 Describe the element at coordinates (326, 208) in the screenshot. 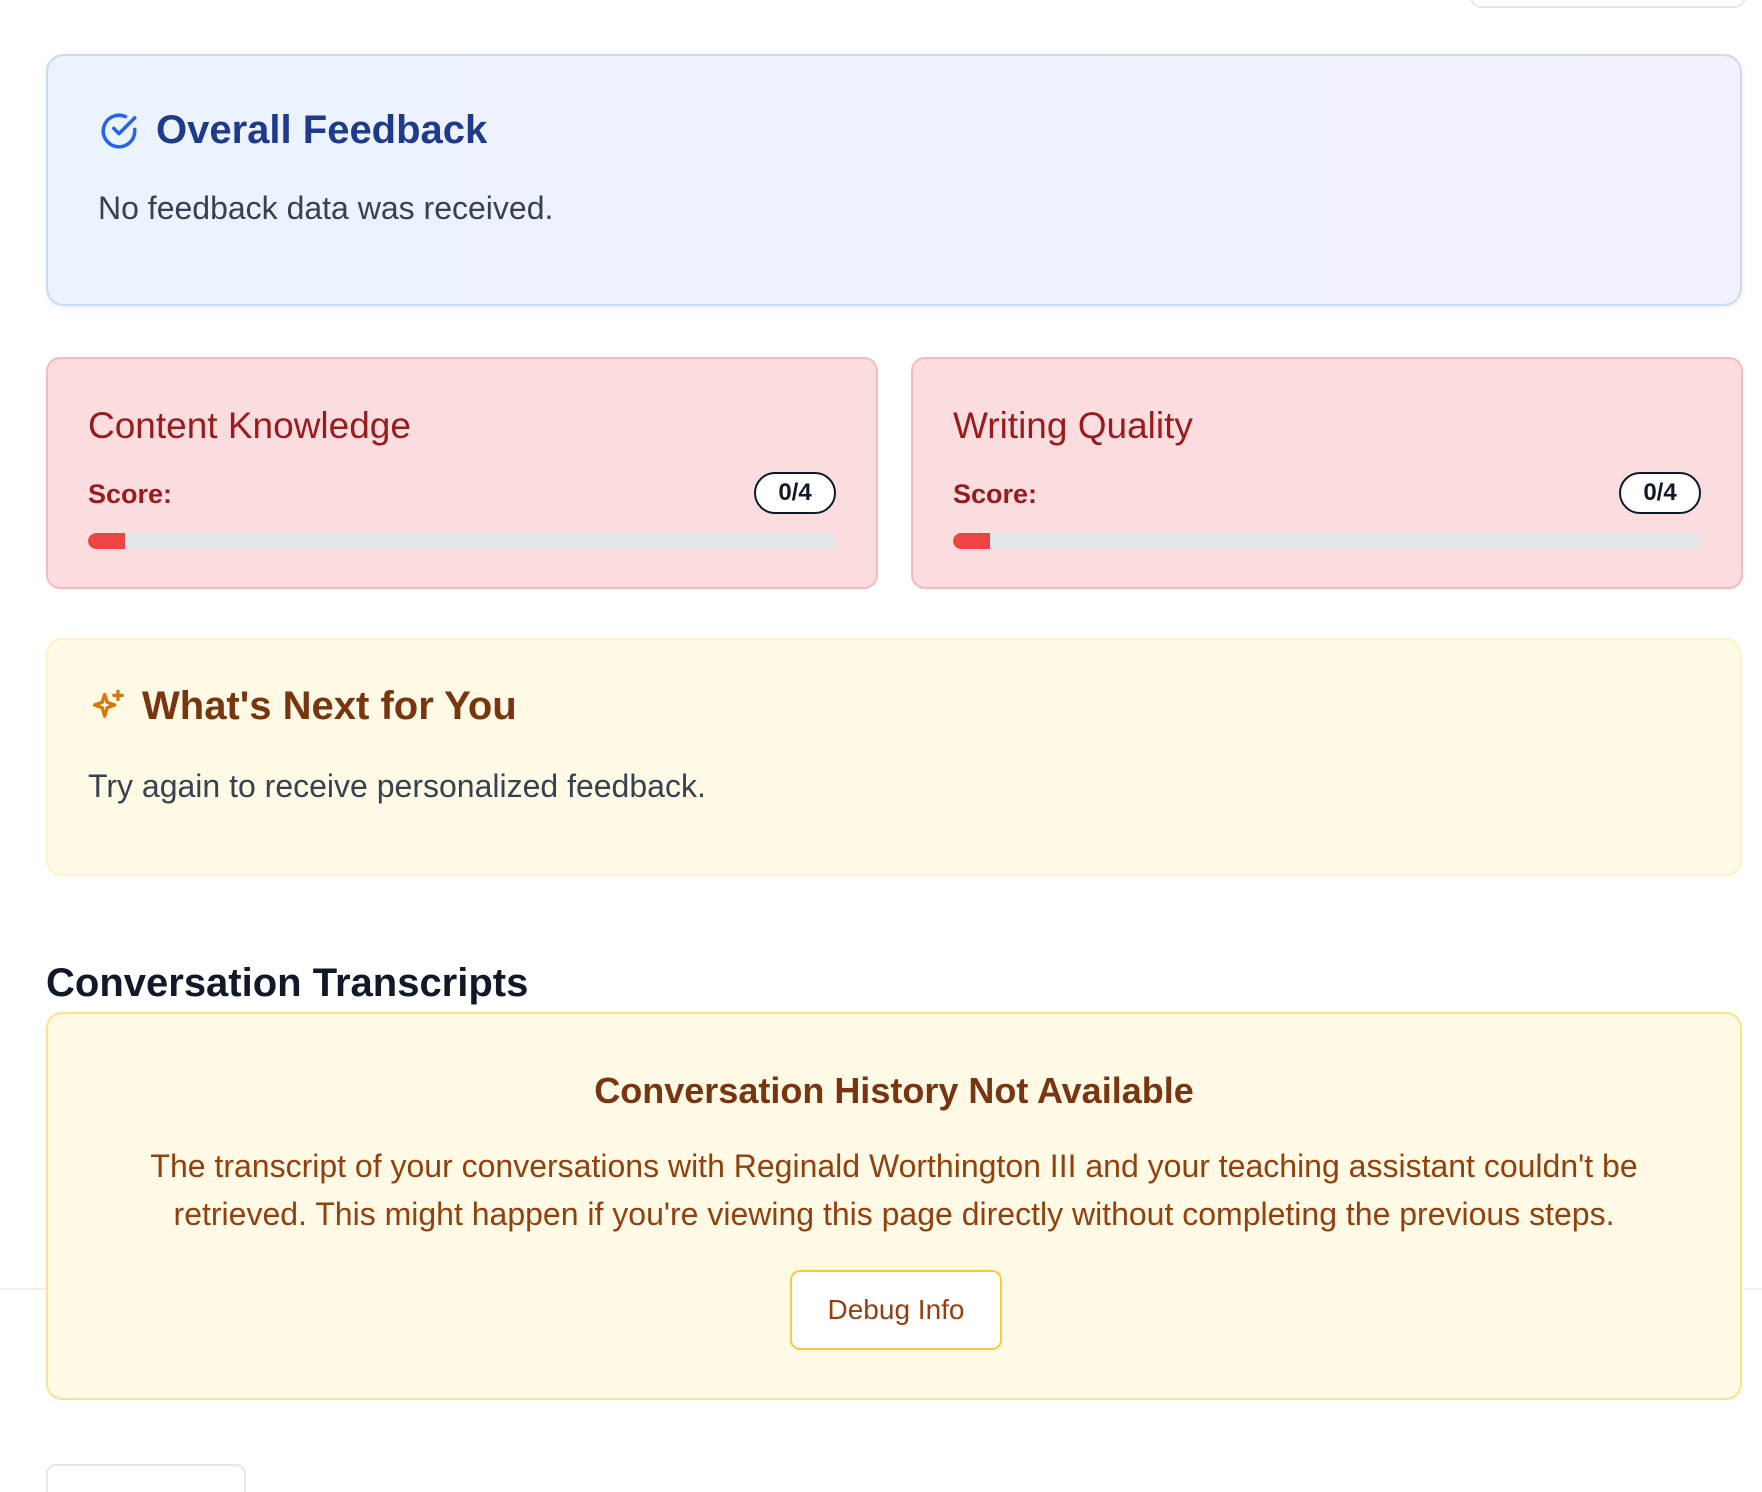

I see `overall-feedback-message: No feedback data was received.` at that location.